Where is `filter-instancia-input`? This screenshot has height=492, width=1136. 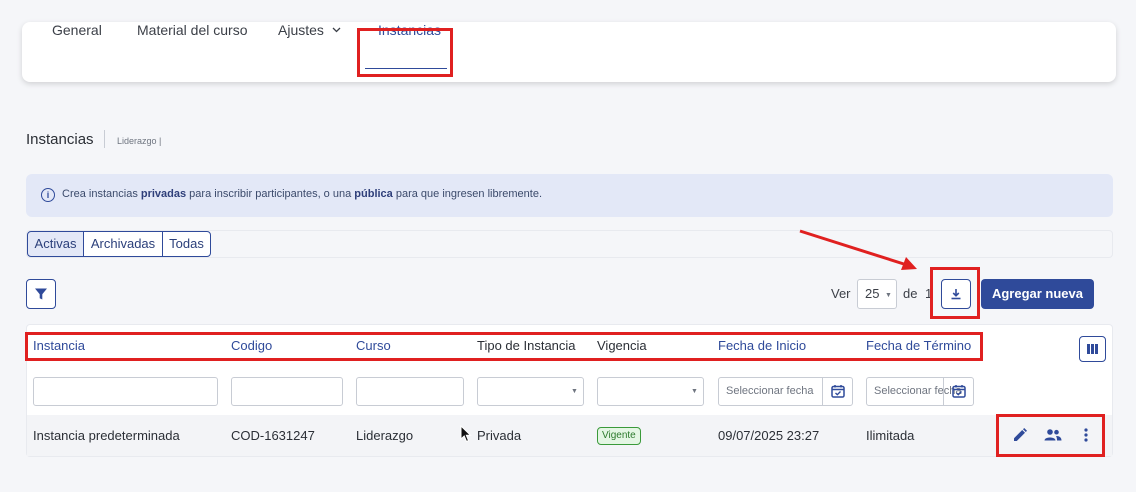
filter-instancia-input is located at coordinates (125, 391).